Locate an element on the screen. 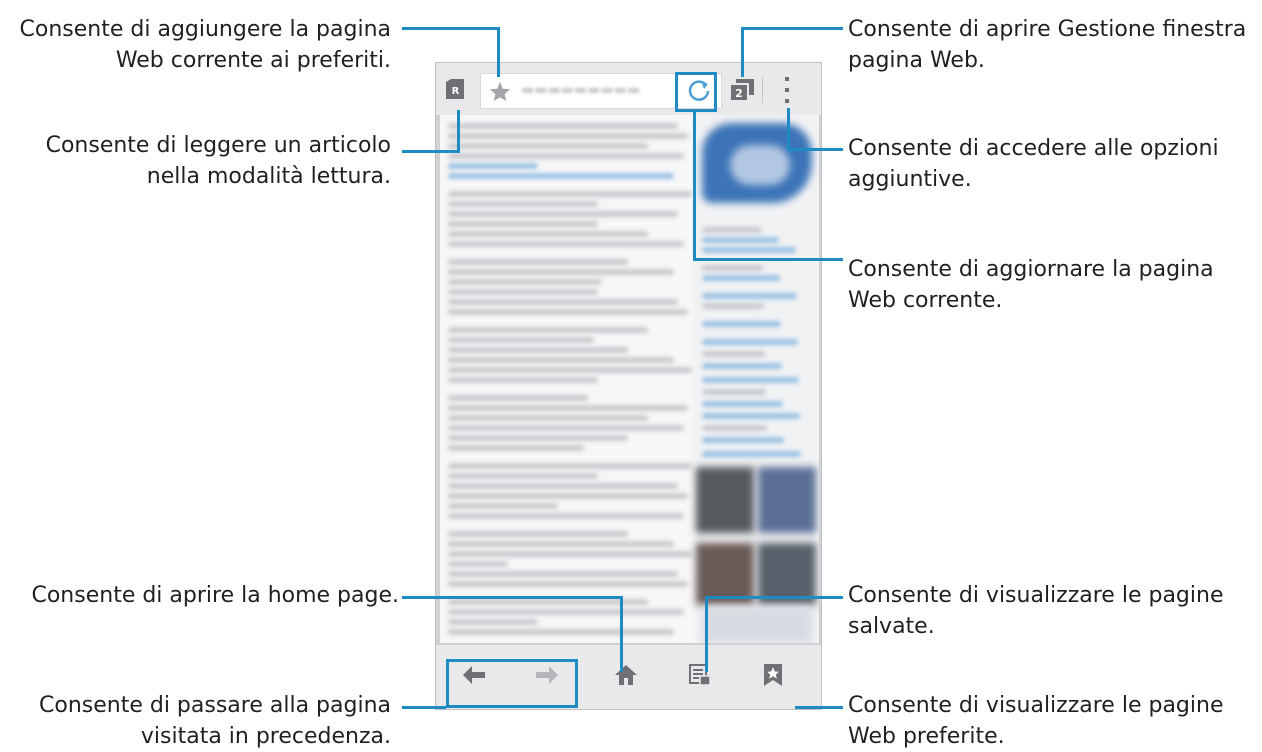  bookmarks-icon is located at coordinates (773, 675).